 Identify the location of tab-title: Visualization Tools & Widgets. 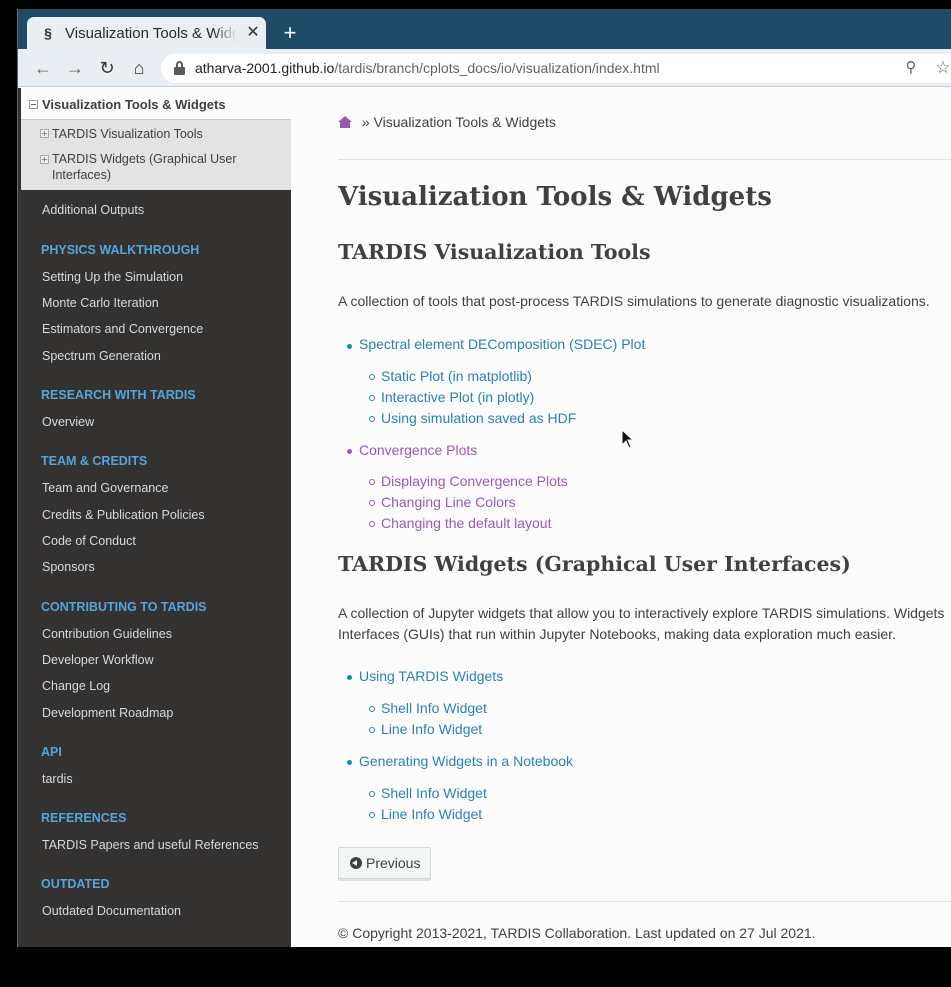
(151, 34).